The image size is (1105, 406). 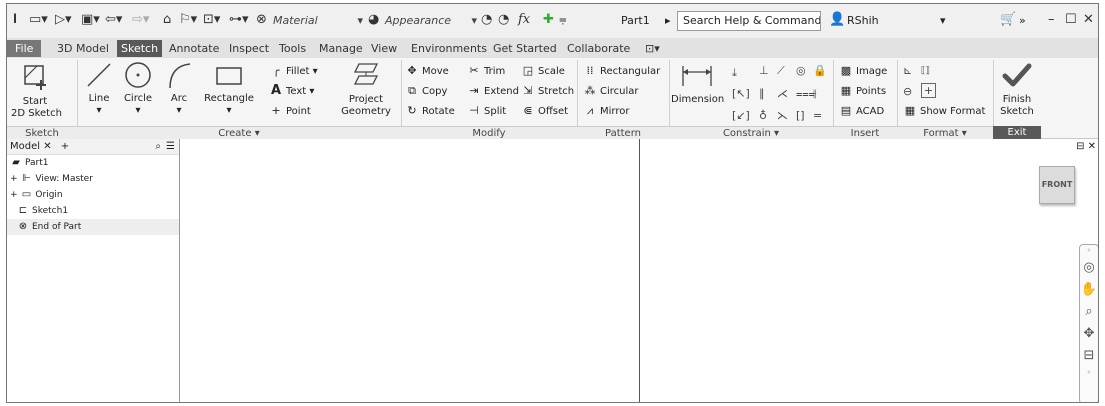 I want to click on rotate-button: ↻ Rotate, so click(x=429, y=111).